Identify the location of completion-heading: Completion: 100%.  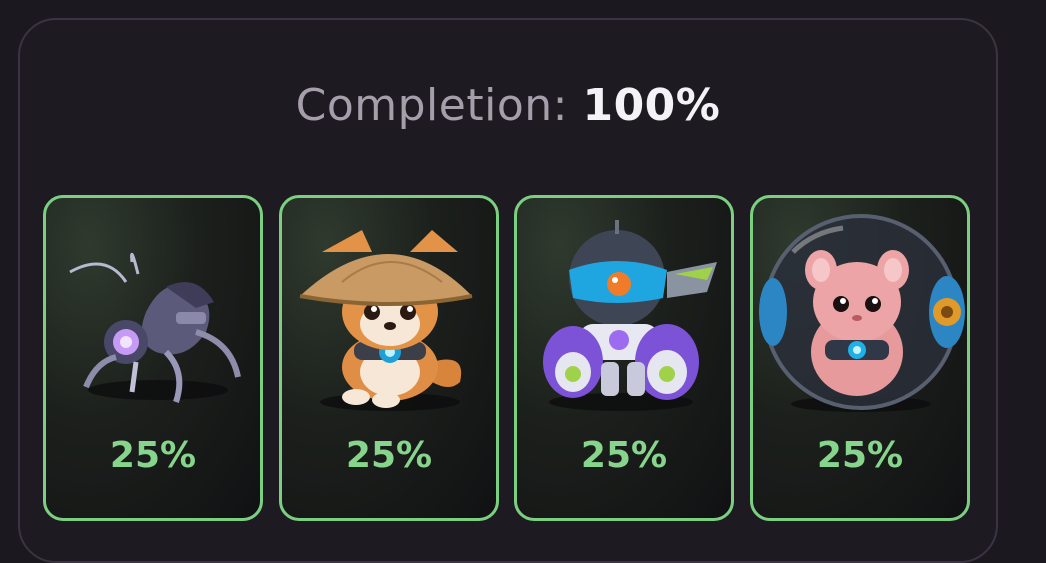
(508, 106).